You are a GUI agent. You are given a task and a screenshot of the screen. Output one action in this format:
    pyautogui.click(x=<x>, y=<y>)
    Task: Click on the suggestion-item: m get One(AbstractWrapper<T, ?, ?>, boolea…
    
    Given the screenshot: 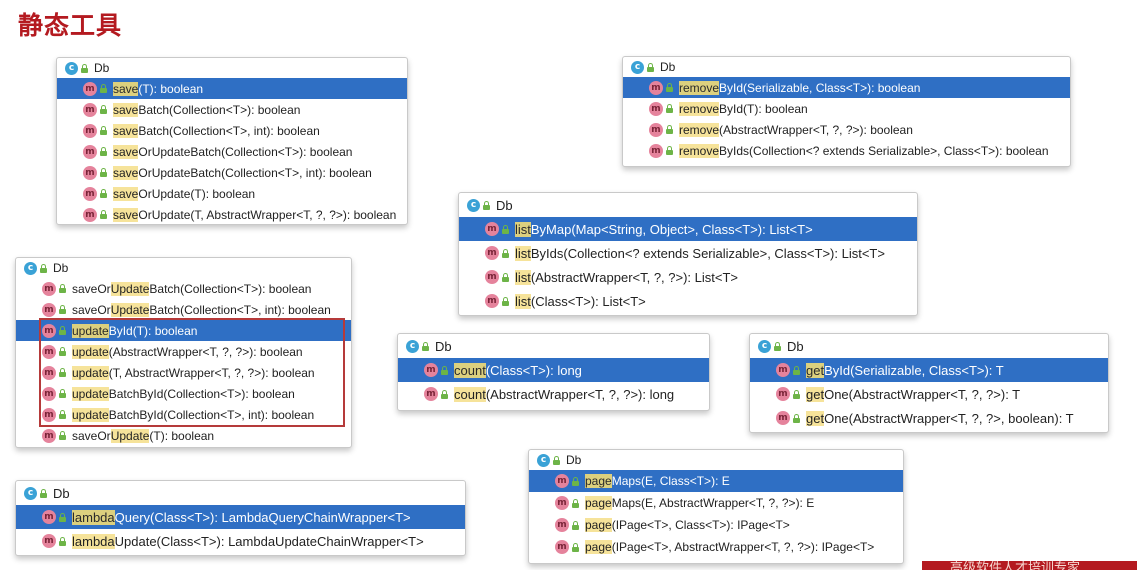 What is the action you would take?
    pyautogui.click(x=929, y=418)
    